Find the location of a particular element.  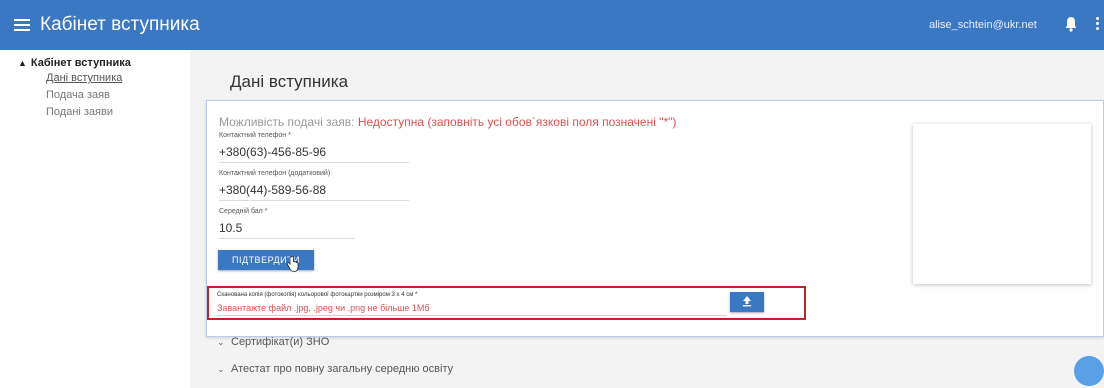

upload-button is located at coordinates (747, 302).